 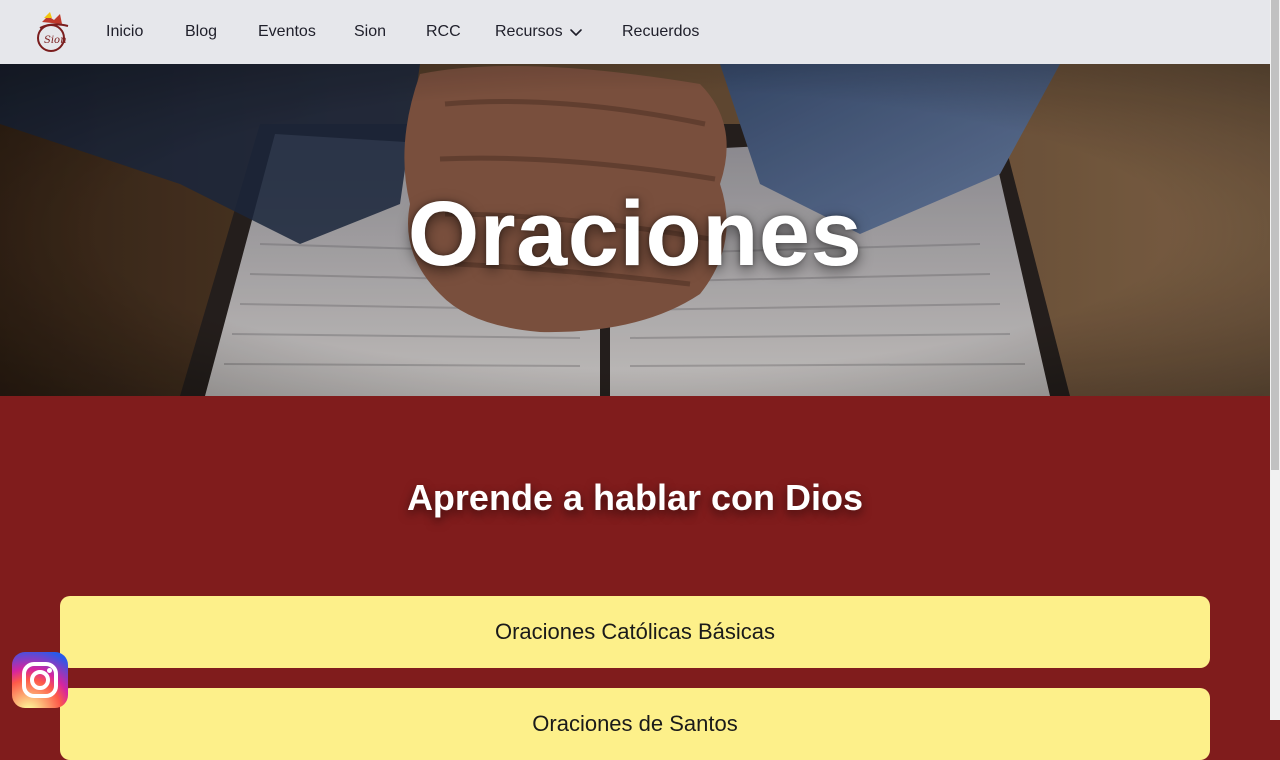 I want to click on nav-item-recursos: Recursos, so click(x=539, y=32).